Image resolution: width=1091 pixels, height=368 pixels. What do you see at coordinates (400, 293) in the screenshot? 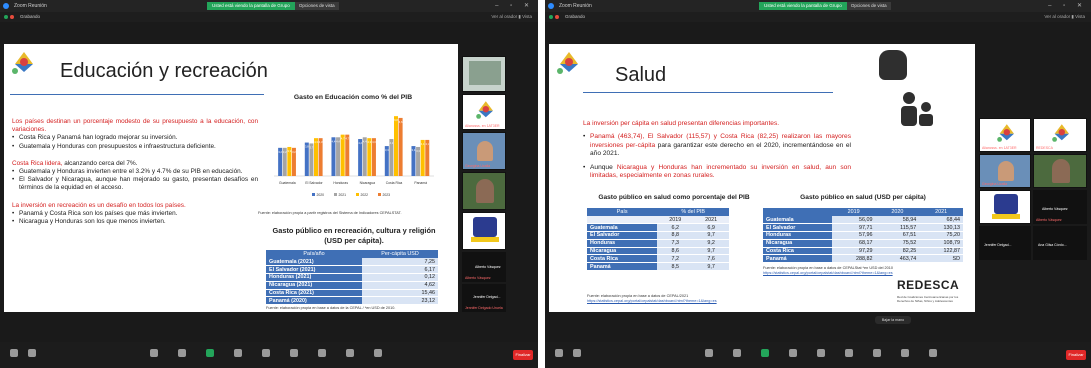
I see `value-cell: 15,46` at bounding box center [400, 293].